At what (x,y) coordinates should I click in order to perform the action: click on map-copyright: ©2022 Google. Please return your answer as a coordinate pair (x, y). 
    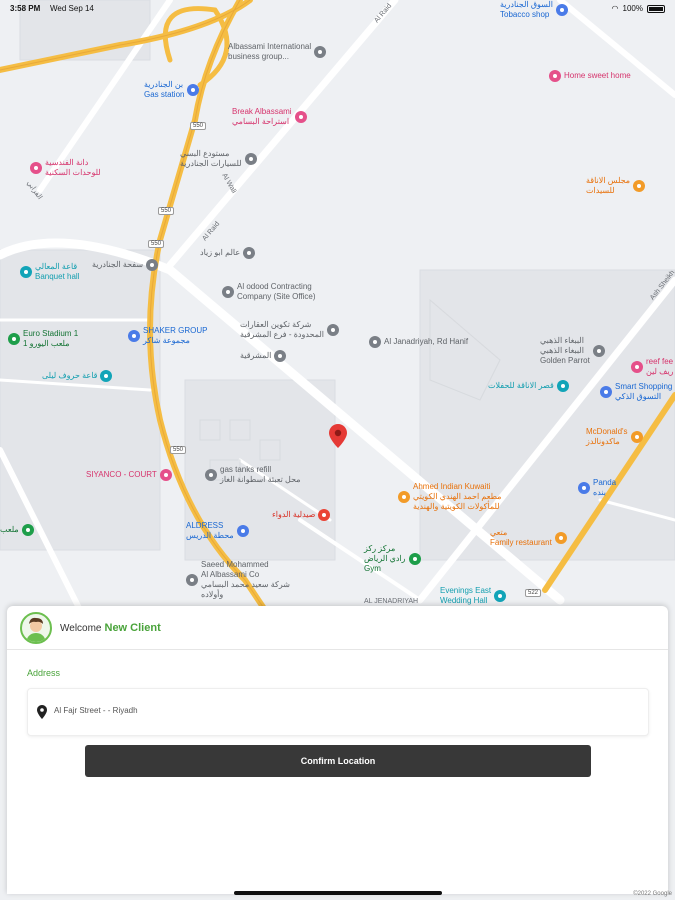
    Looking at the image, I should click on (652, 894).